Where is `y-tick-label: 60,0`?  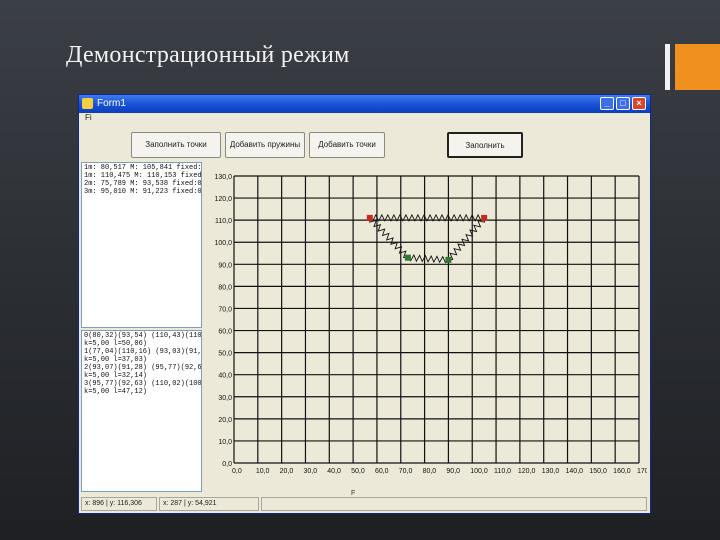 y-tick-label: 60,0 is located at coordinates (225, 332).